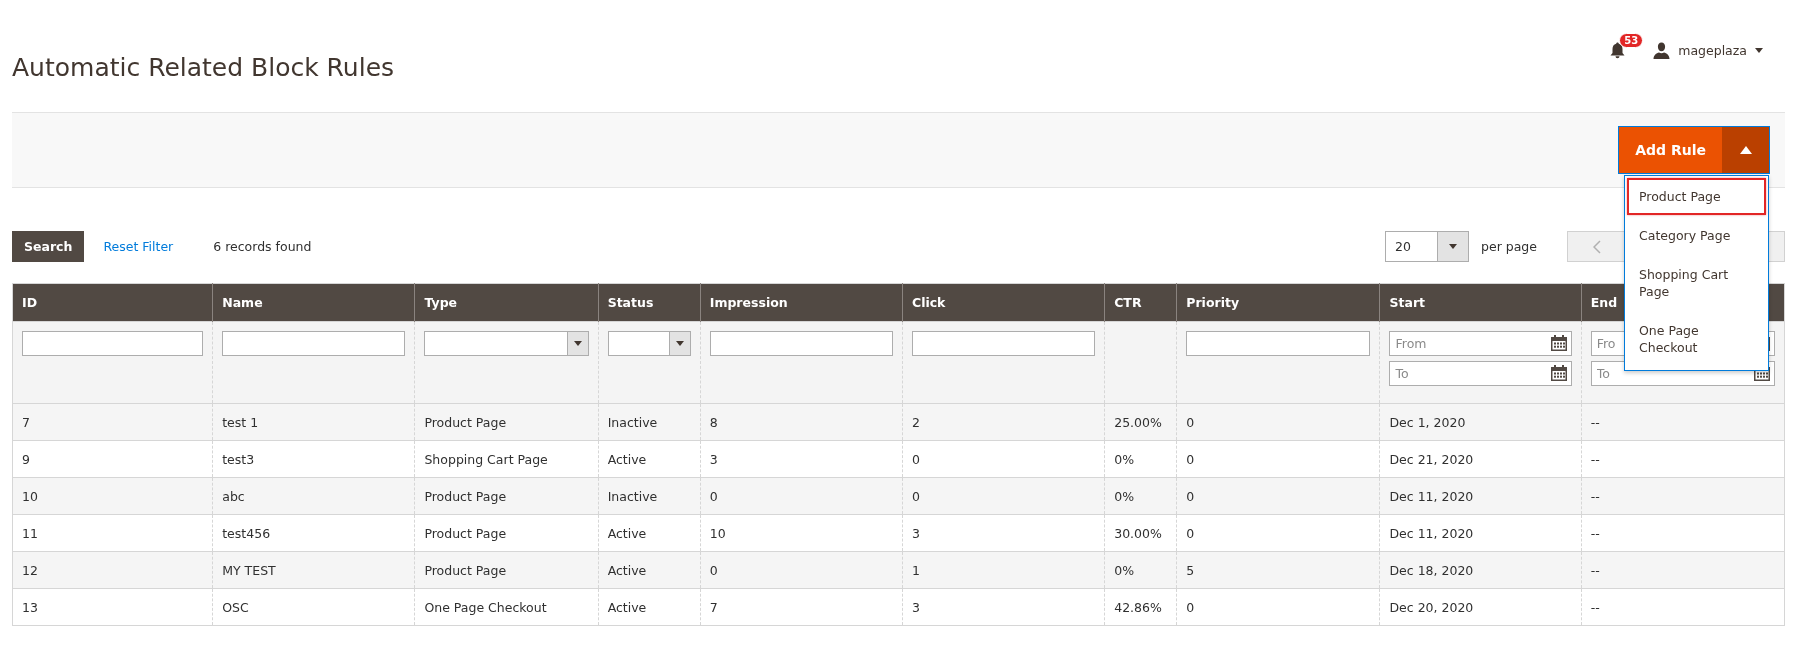  I want to click on table-cell: abc, so click(313, 496).